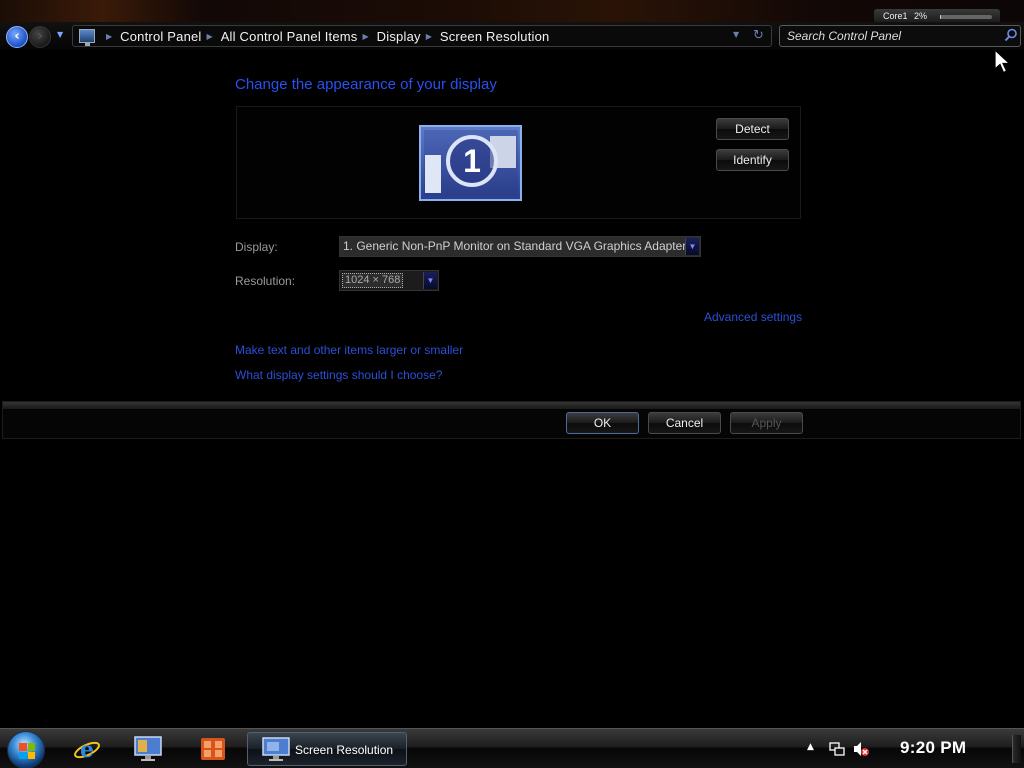  Describe the element at coordinates (810, 747) in the screenshot. I see `show-hidden-icons-icon: ▲` at that location.